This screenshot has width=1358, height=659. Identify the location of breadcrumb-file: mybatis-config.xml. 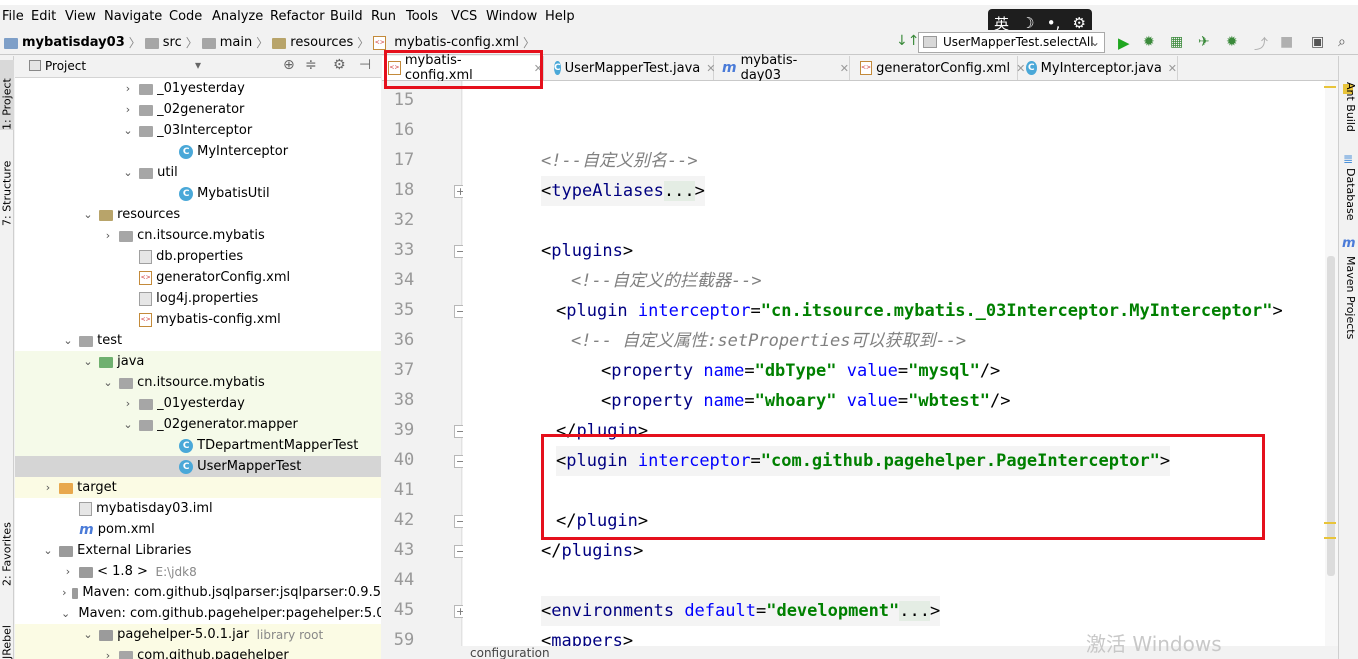
(456, 42).